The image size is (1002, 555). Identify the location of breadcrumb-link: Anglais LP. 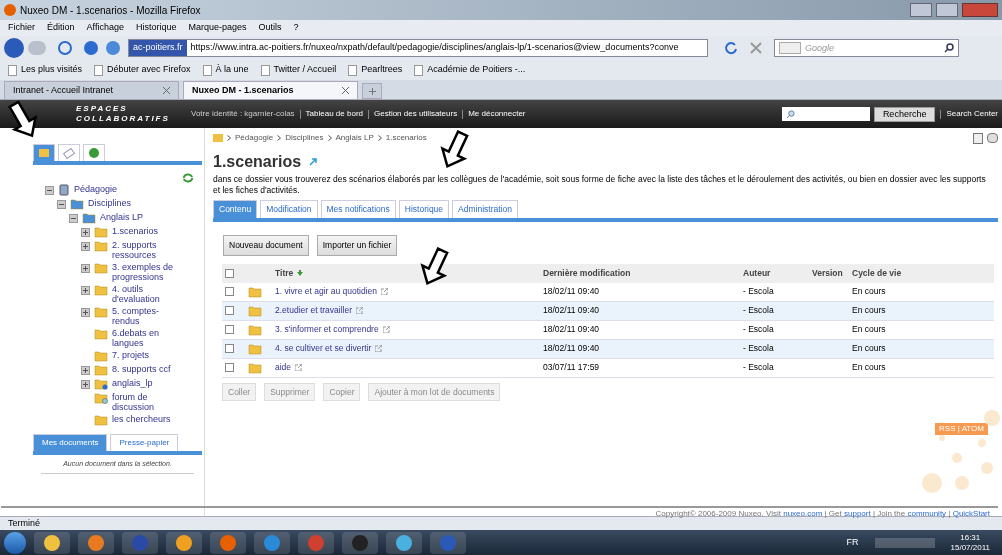
(354, 138).